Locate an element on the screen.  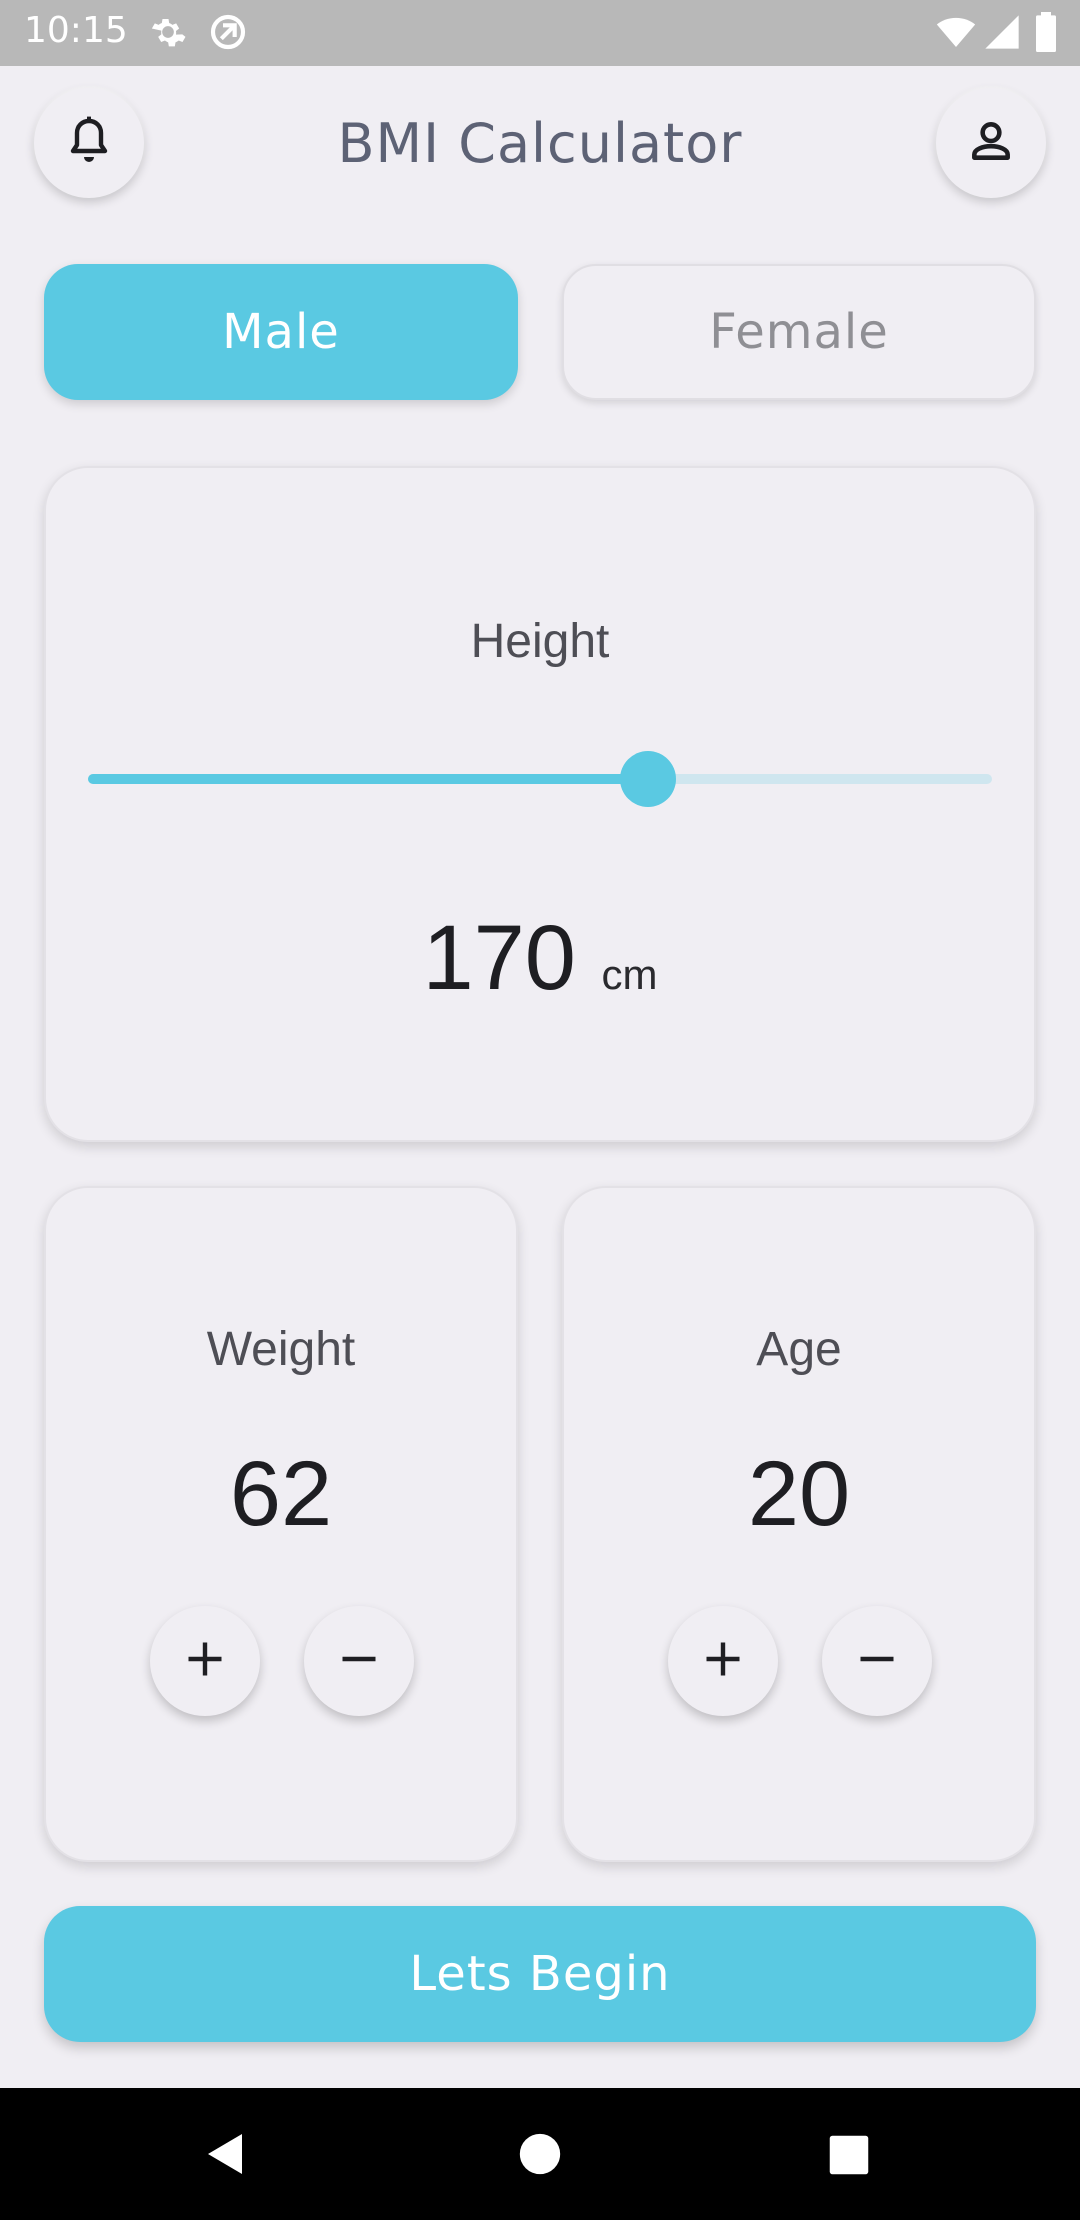
wifi-icon is located at coordinates (956, 34).